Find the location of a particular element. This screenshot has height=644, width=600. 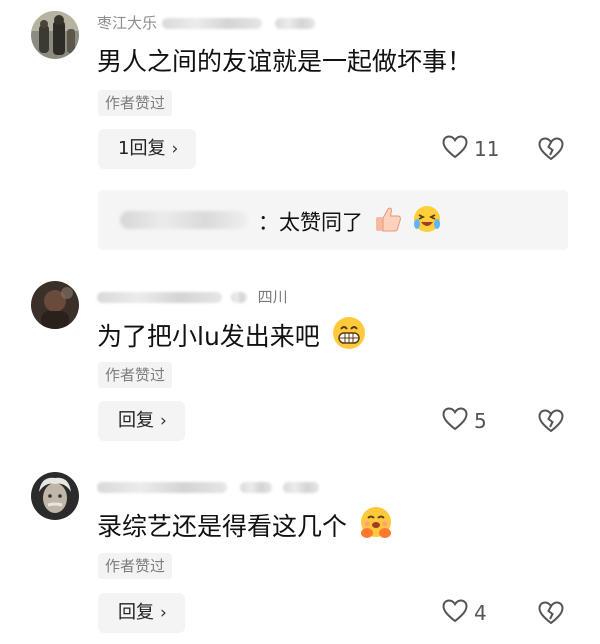

like-button: 5 is located at coordinates (464, 421).